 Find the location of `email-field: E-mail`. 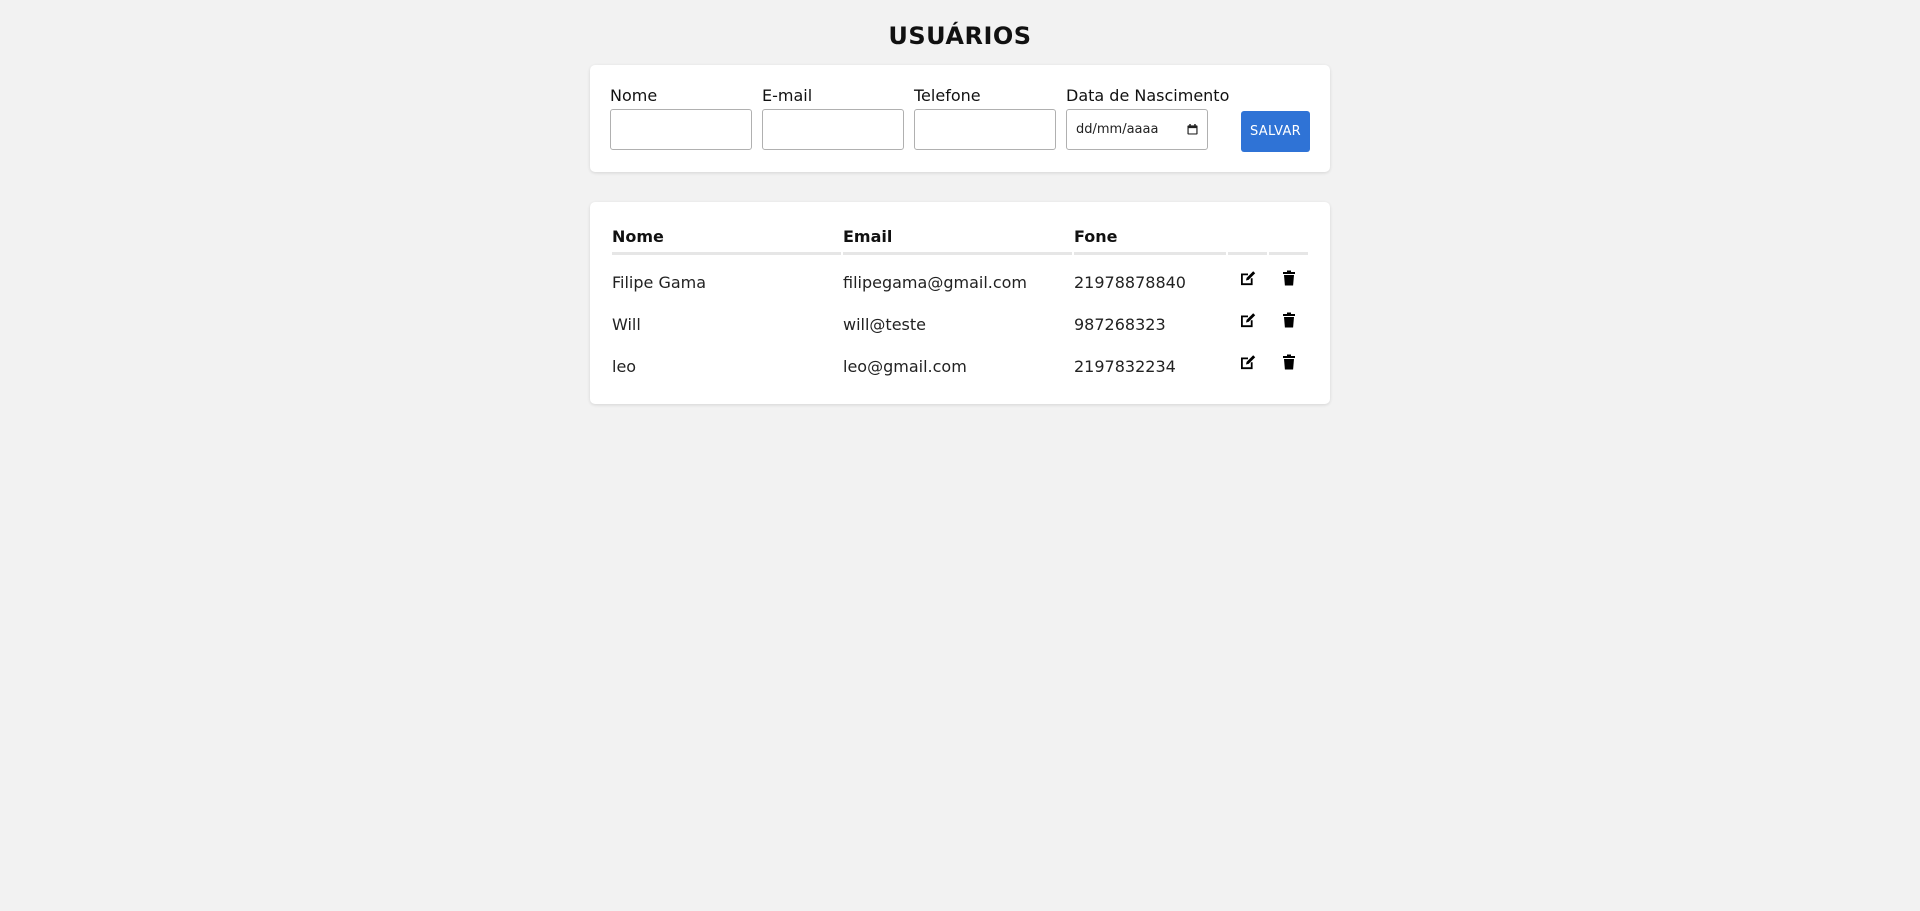

email-field: E-mail is located at coordinates (833, 118).